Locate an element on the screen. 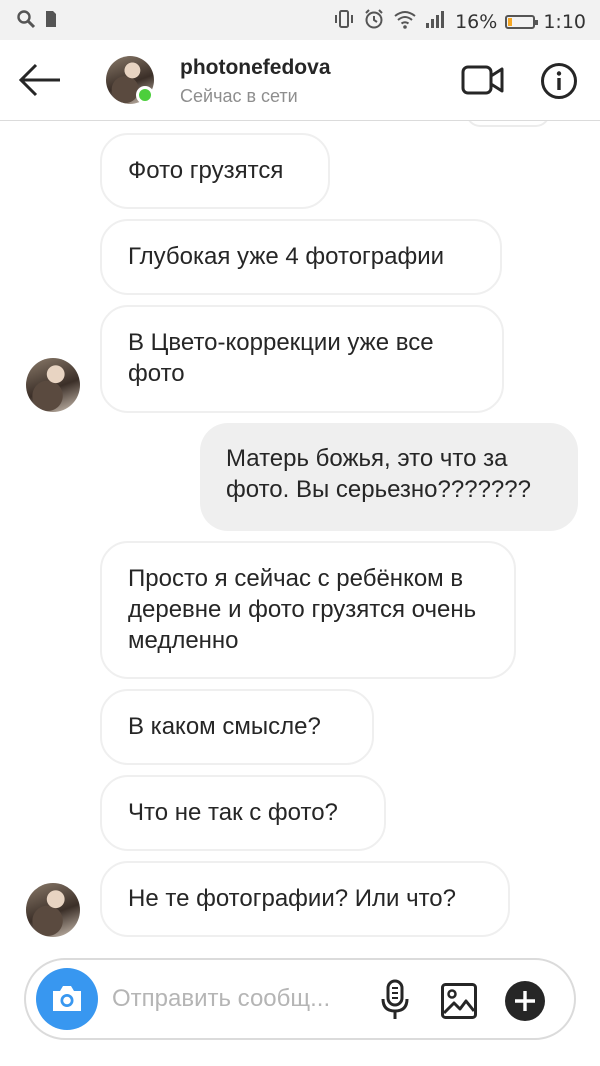  image-icon is located at coordinates (459, 1001).